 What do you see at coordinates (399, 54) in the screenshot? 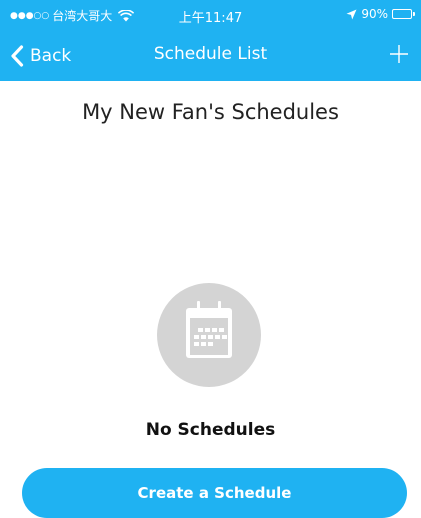
I see `add-icon` at bounding box center [399, 54].